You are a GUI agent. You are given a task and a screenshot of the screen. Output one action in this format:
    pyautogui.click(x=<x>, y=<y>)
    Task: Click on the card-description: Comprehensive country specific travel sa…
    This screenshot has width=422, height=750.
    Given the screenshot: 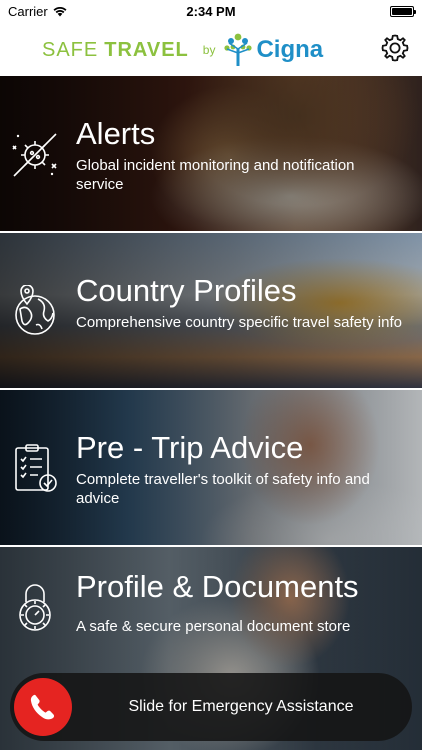 What is the action you would take?
    pyautogui.click(x=239, y=322)
    